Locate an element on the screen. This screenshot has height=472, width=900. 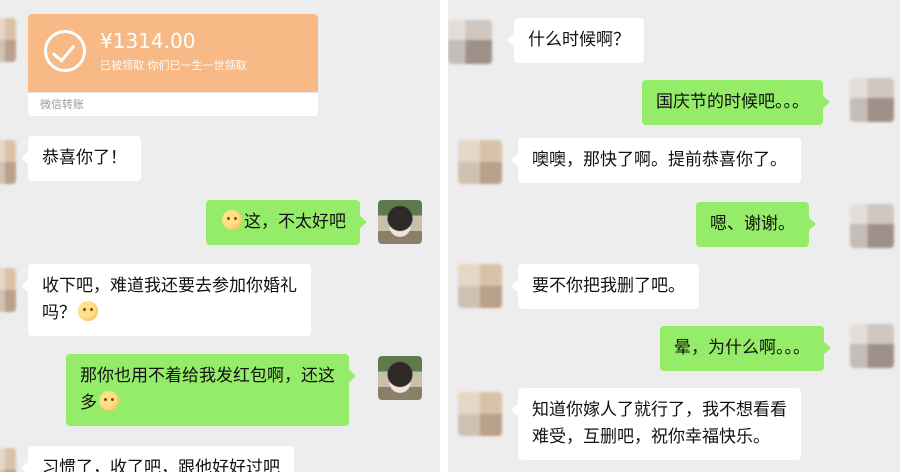
message-text: 嗯、谢谢。 is located at coordinates (752, 224).